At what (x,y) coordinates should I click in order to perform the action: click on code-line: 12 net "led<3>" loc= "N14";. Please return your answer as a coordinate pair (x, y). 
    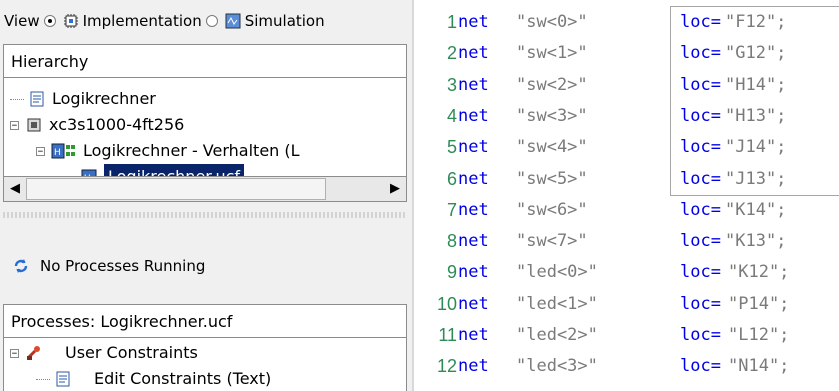
    Looking at the image, I should click on (626, 366).